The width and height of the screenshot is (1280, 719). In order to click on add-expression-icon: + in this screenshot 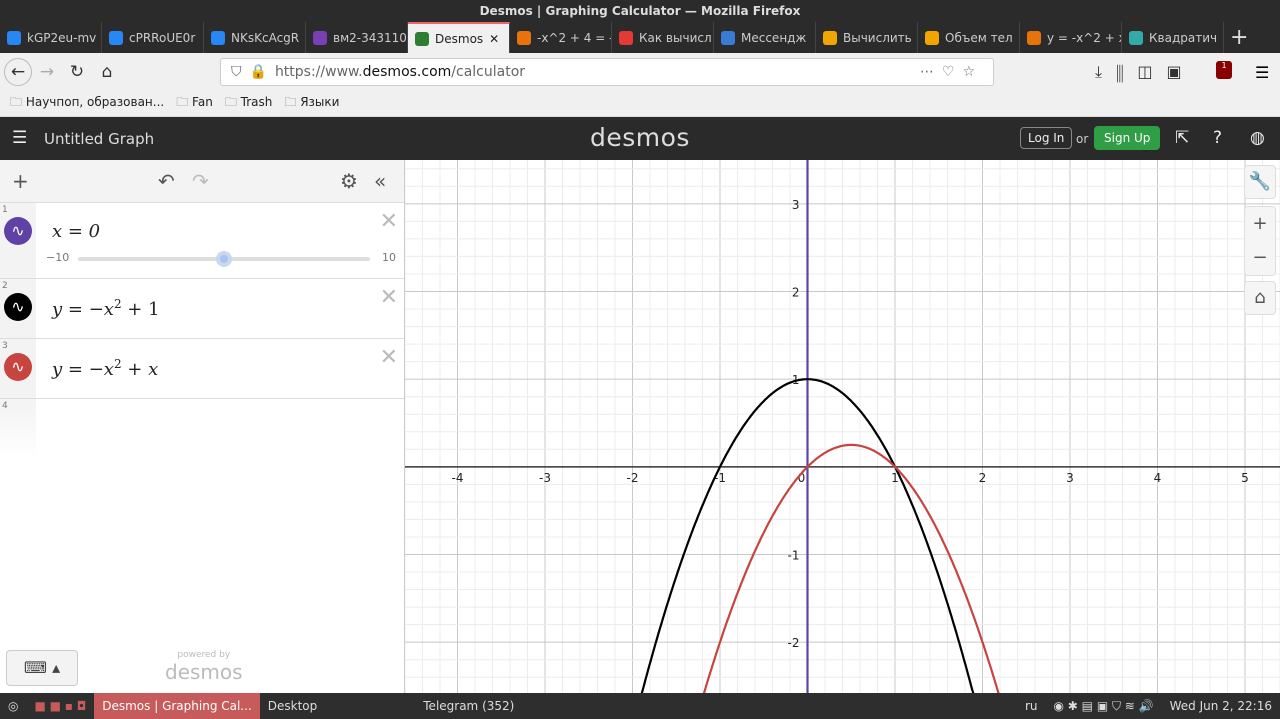, I will do `click(20, 181)`.